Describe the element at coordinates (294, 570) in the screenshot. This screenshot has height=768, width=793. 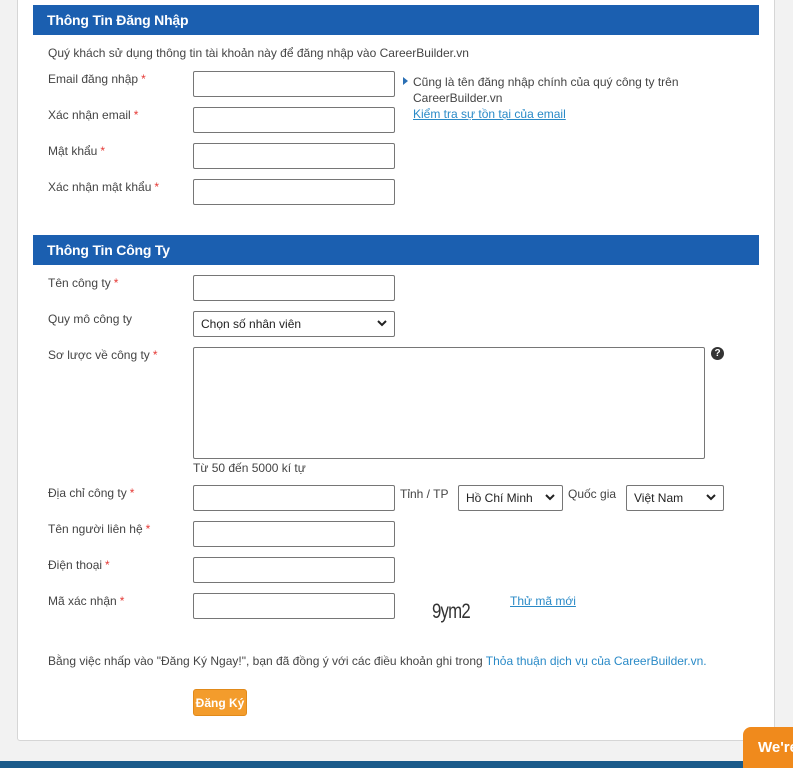
I see `phone-input` at that location.